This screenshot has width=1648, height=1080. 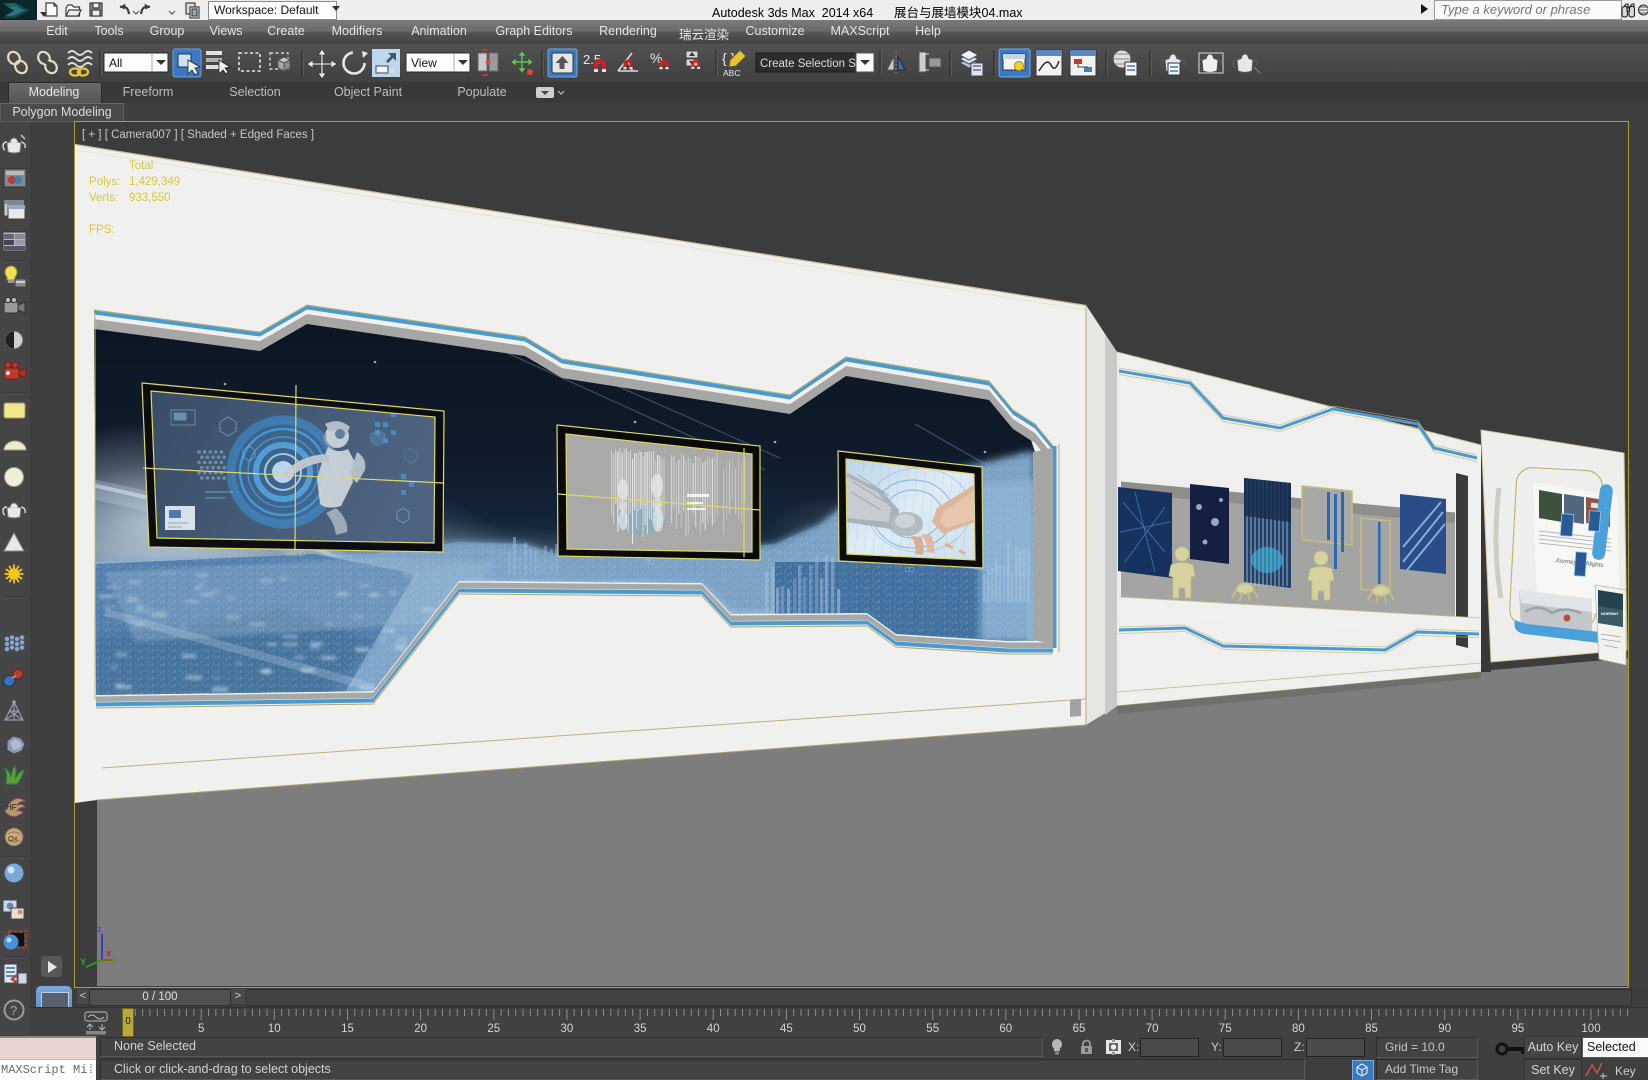 What do you see at coordinates (115, 63) in the screenshot?
I see `svg-text: All` at bounding box center [115, 63].